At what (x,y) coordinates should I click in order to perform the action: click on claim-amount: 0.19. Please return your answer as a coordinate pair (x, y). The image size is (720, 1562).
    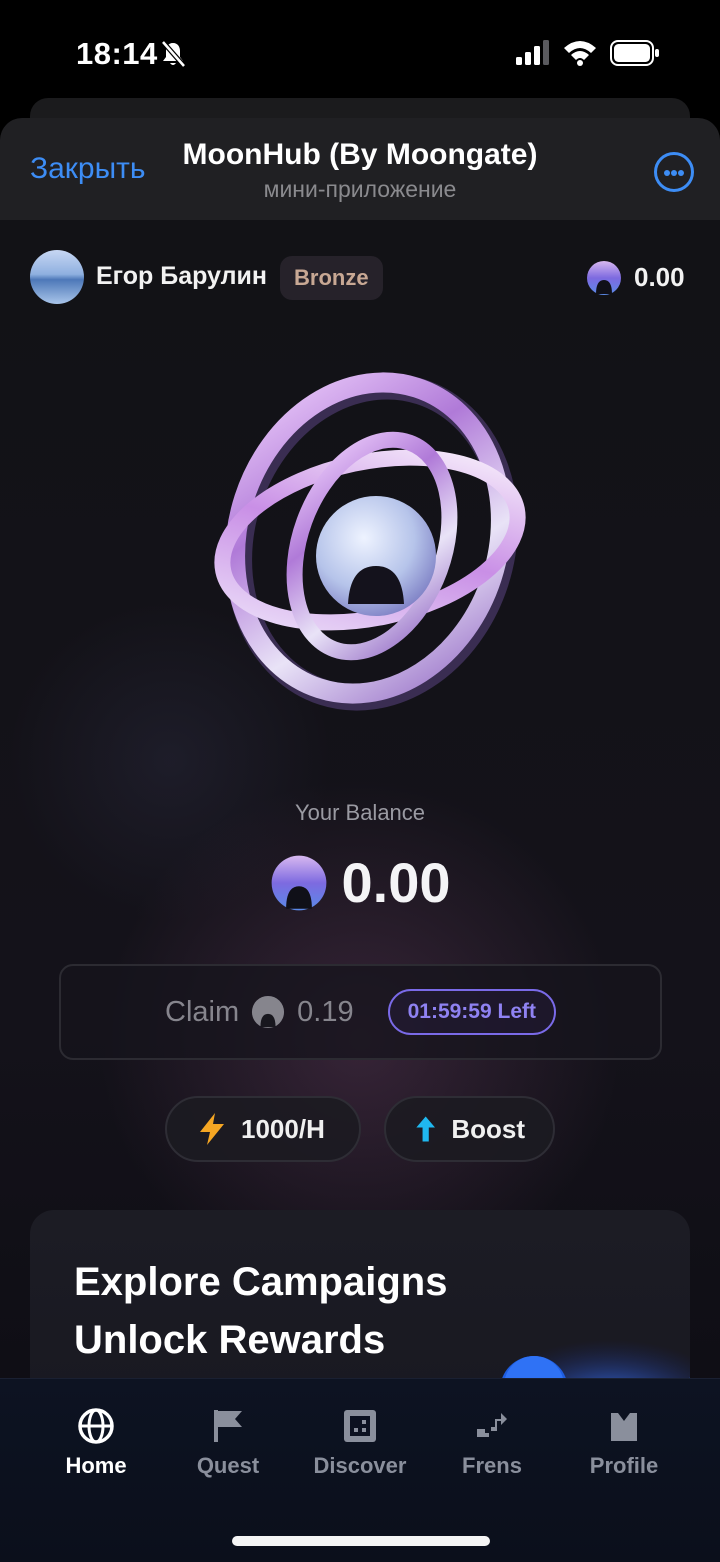
    Looking at the image, I should click on (325, 1011).